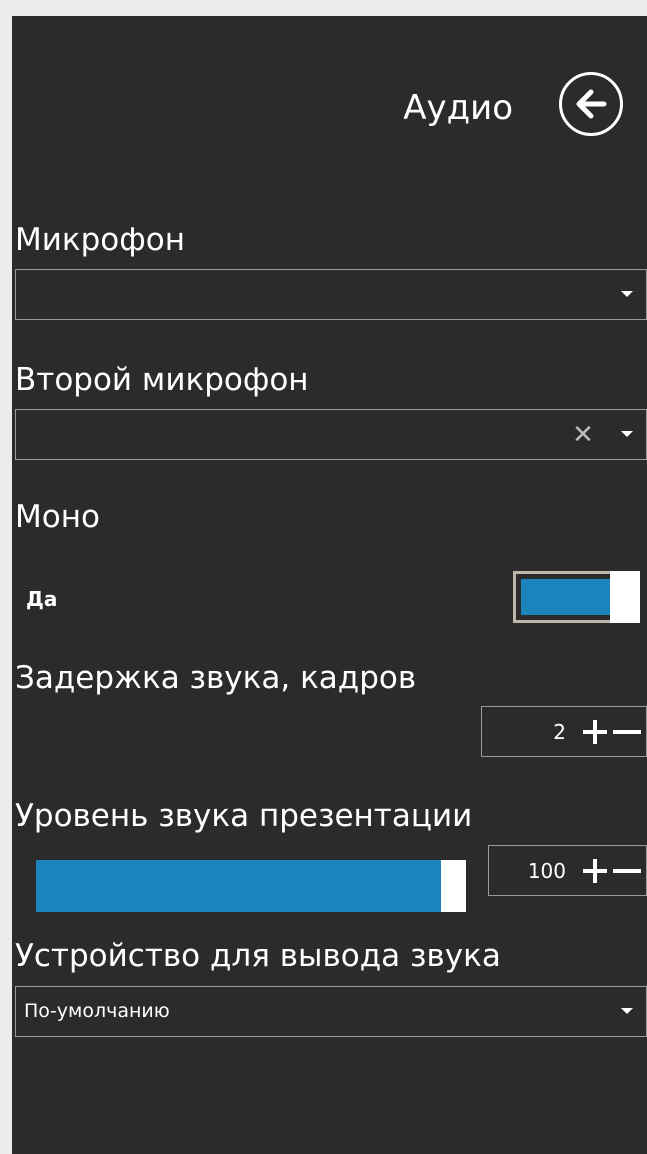  What do you see at coordinates (331, 434) in the screenshot?
I see `second-microphone-dropdown: ✕` at bounding box center [331, 434].